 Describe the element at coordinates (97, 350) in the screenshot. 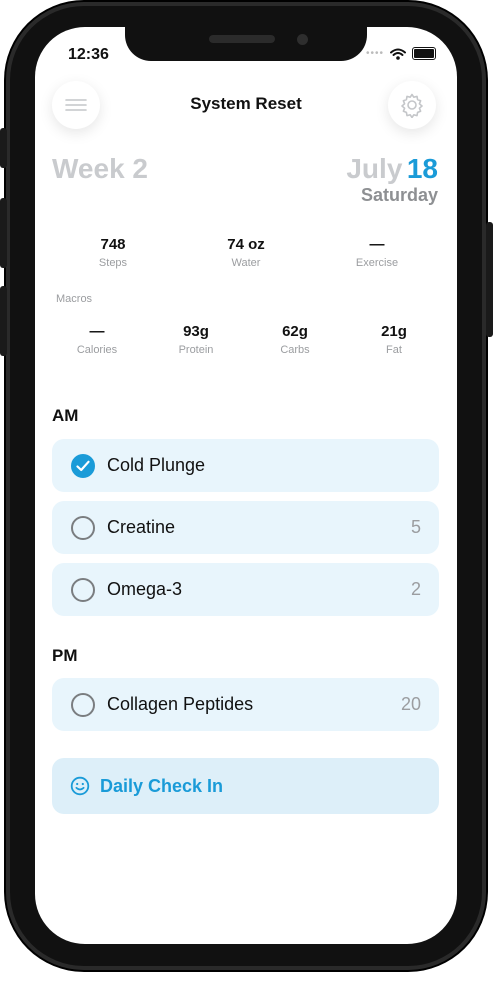

I see `macro-label: Calories` at that location.